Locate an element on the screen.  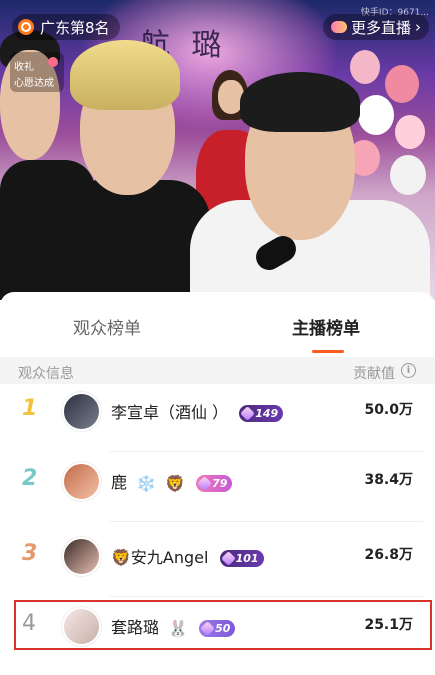
list-item: 1 李宣卓（酒仙 ） 149 50.0万 is located at coordinates (217, 412).